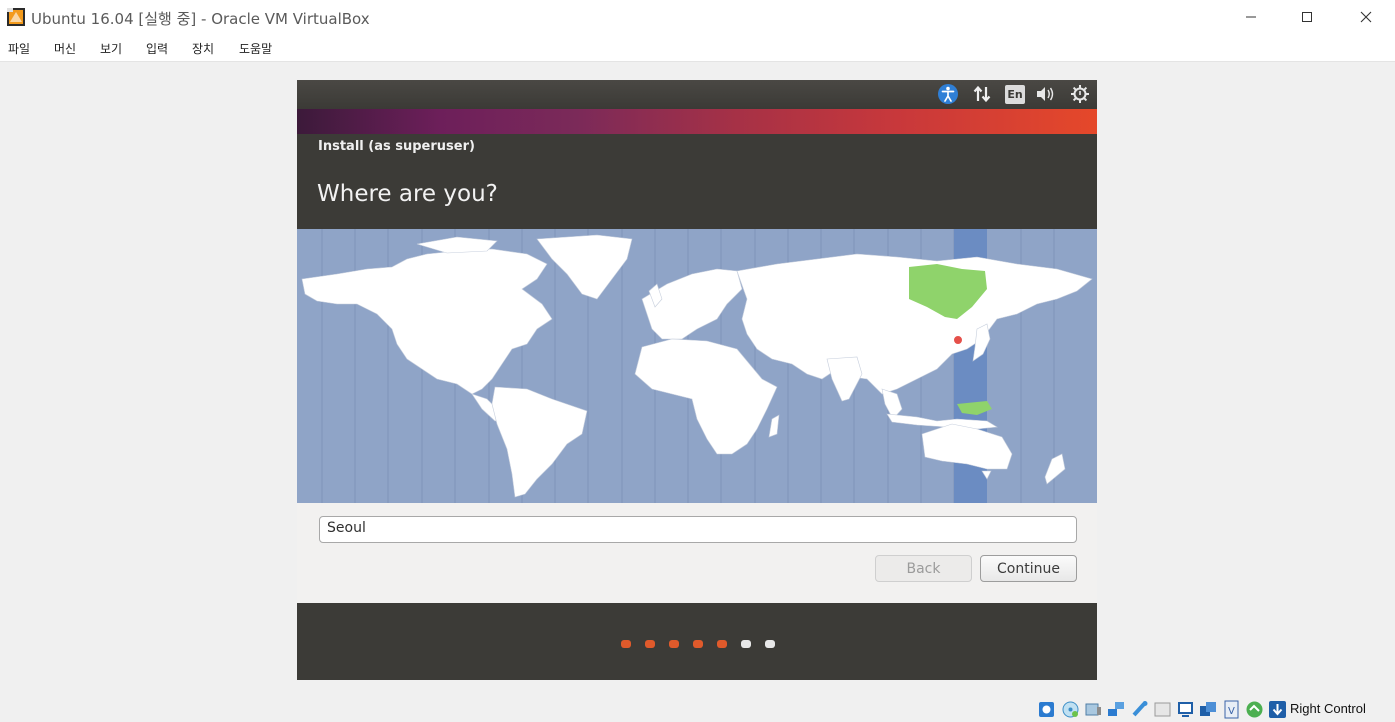 The width and height of the screenshot is (1395, 722). I want to click on installer-footer, so click(697, 641).